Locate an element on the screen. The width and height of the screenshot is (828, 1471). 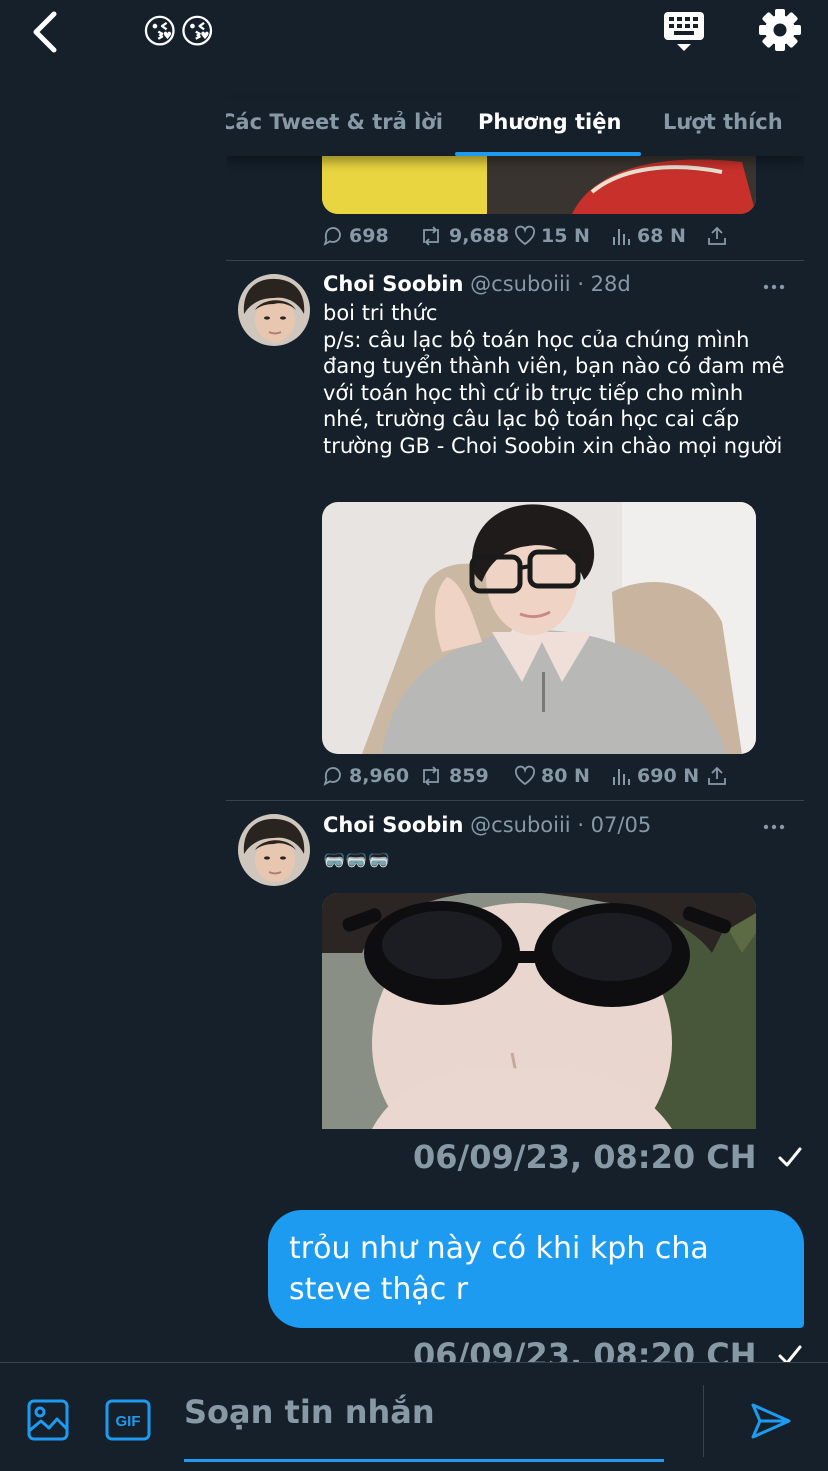
like-action: 80 N is located at coordinates (552, 776).